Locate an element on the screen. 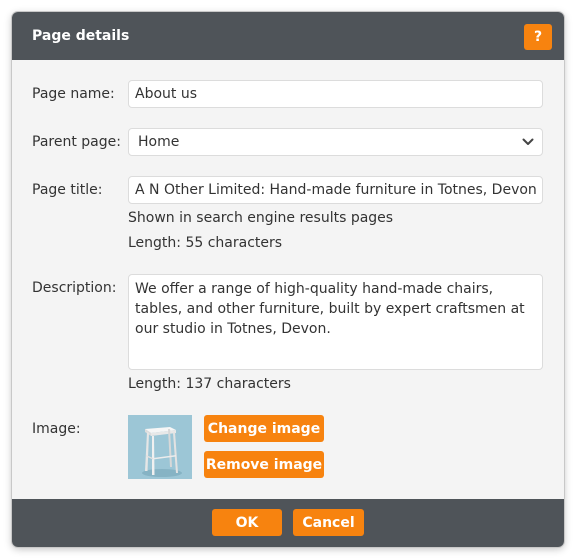  change-image-button: Change image is located at coordinates (264, 428).